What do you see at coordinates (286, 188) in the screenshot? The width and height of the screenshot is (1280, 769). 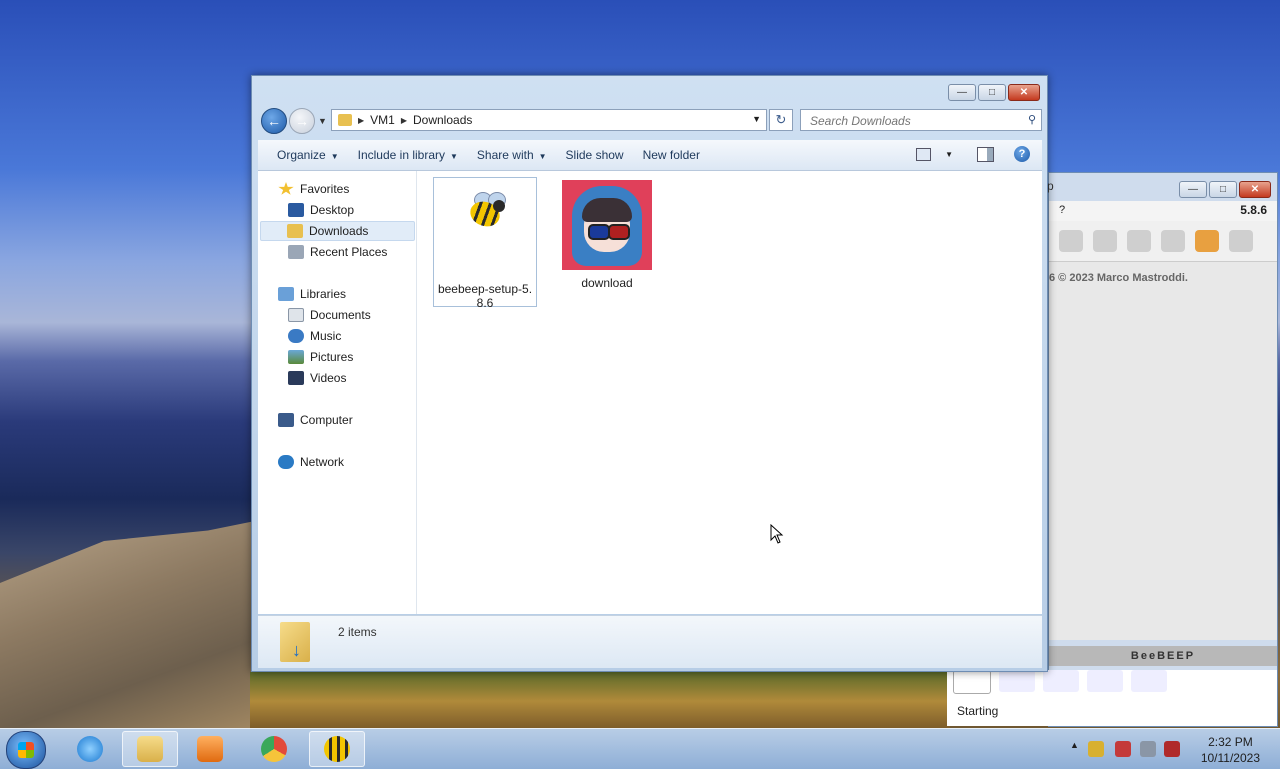 I see `star-icon` at bounding box center [286, 188].